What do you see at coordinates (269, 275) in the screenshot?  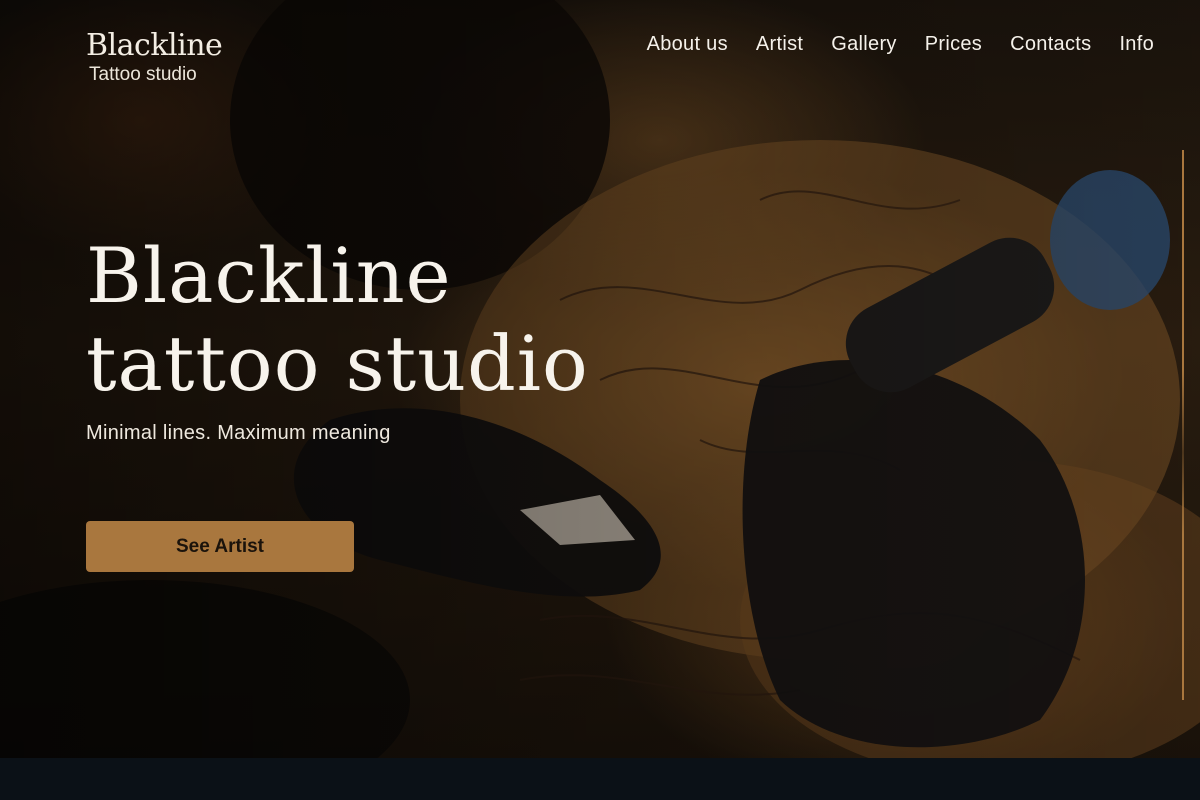 I see `hero-headline-line-1: Blackline` at bounding box center [269, 275].